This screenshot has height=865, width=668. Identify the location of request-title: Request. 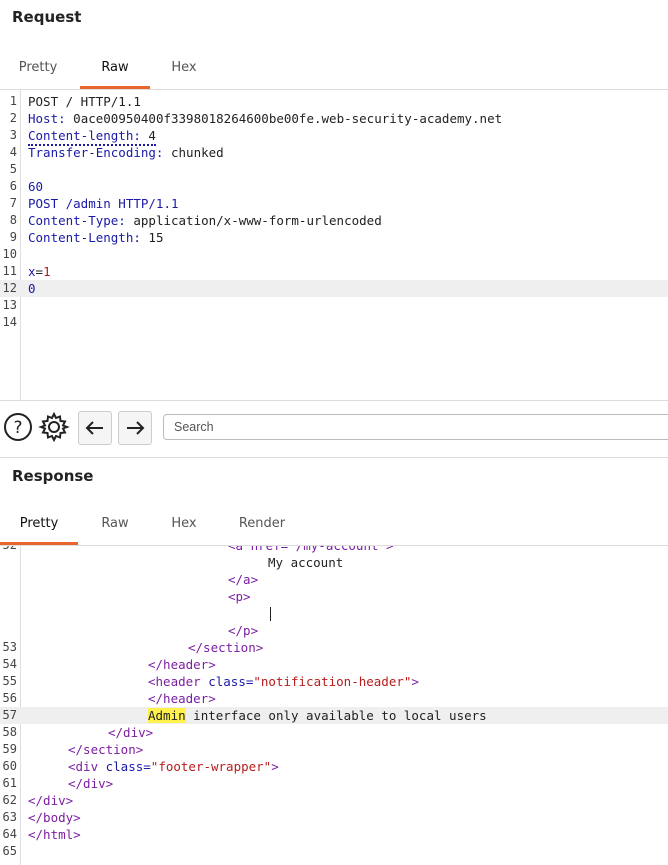
(47, 17).